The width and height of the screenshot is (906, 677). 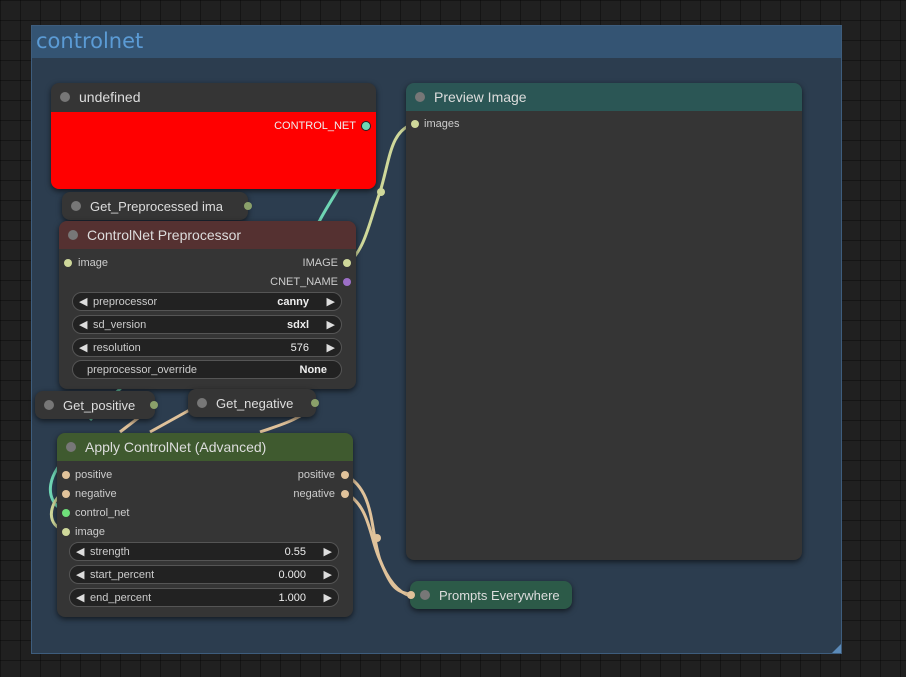 I want to click on widget-value: canny, so click(x=293, y=302).